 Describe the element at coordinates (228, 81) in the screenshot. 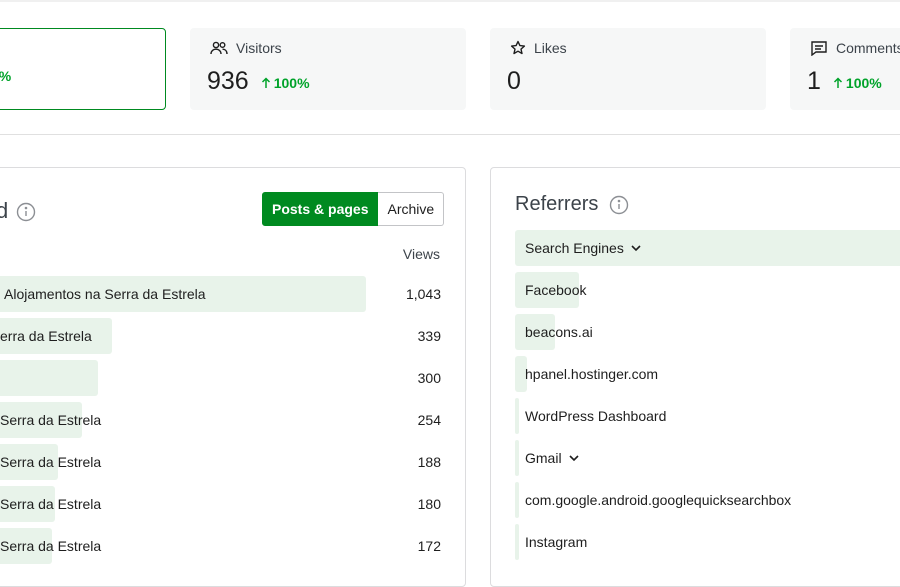

I see `visitors-value: 936` at that location.